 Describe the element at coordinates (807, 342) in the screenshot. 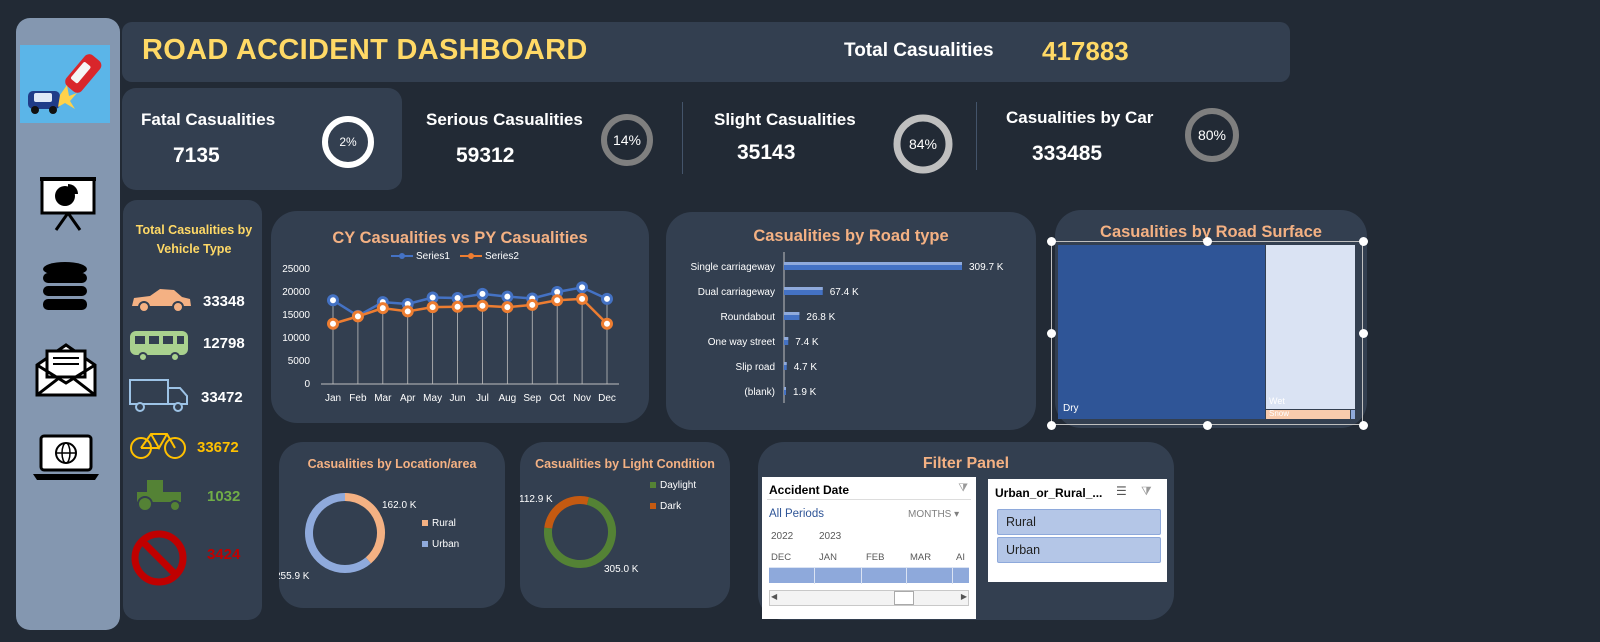

I see `data-label: 7.4 K` at that location.